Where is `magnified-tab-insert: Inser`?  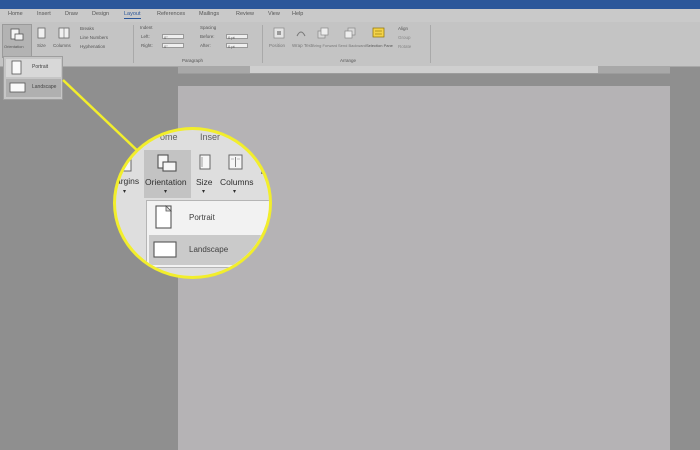
magnified-tab-insert: Inser is located at coordinates (210, 137).